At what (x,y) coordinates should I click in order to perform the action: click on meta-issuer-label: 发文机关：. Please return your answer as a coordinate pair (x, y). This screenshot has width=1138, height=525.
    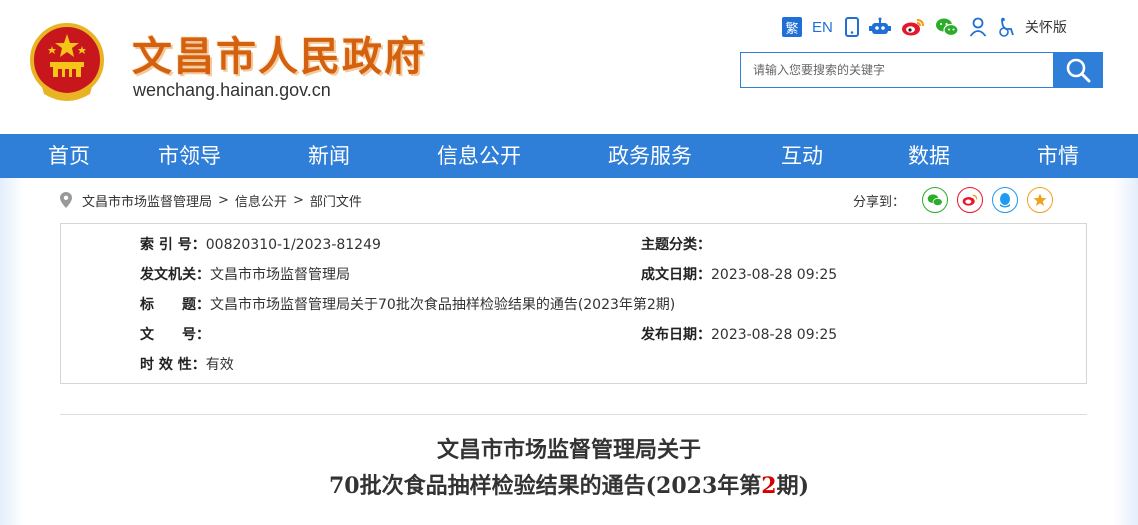
    Looking at the image, I should click on (175, 275).